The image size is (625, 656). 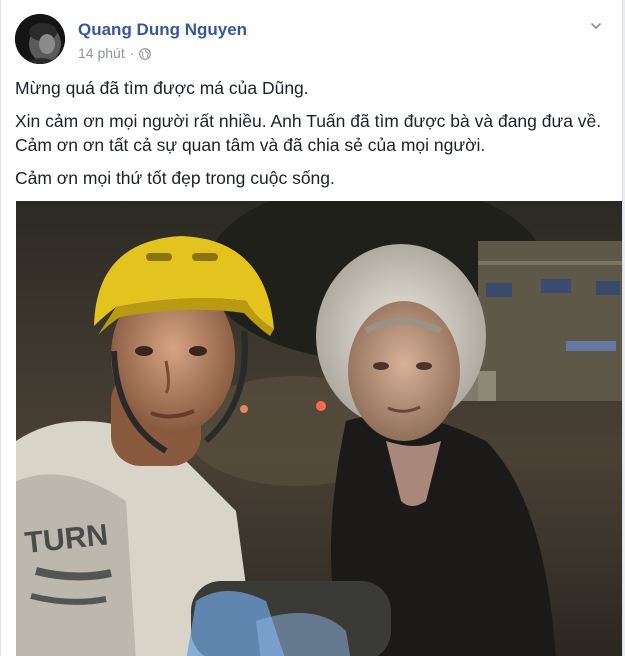 I want to click on chevron-down-icon, so click(x=596, y=26).